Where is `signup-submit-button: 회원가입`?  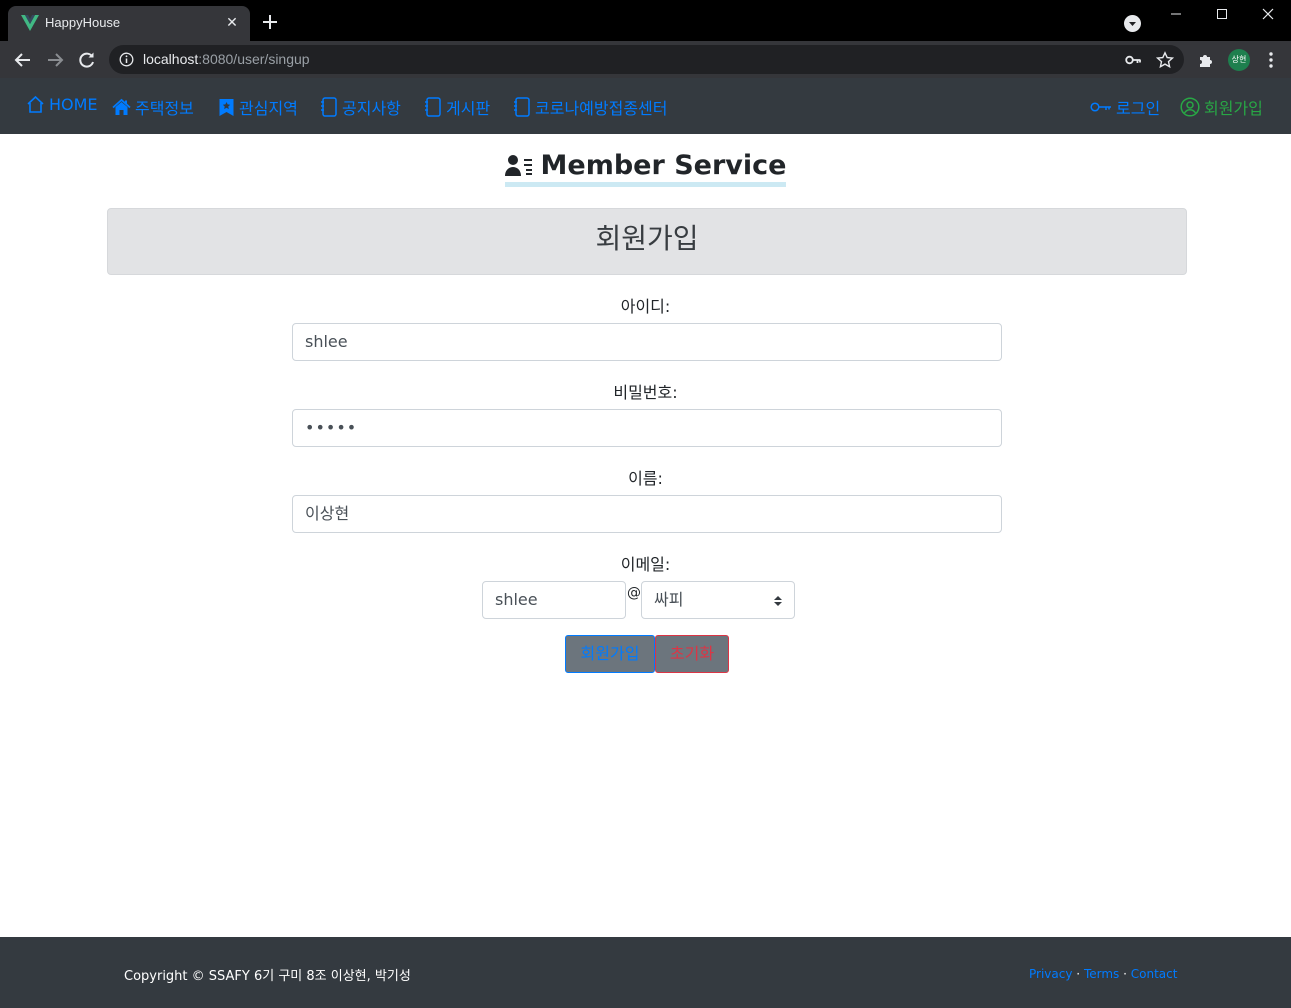 signup-submit-button: 회원가입 is located at coordinates (610, 654).